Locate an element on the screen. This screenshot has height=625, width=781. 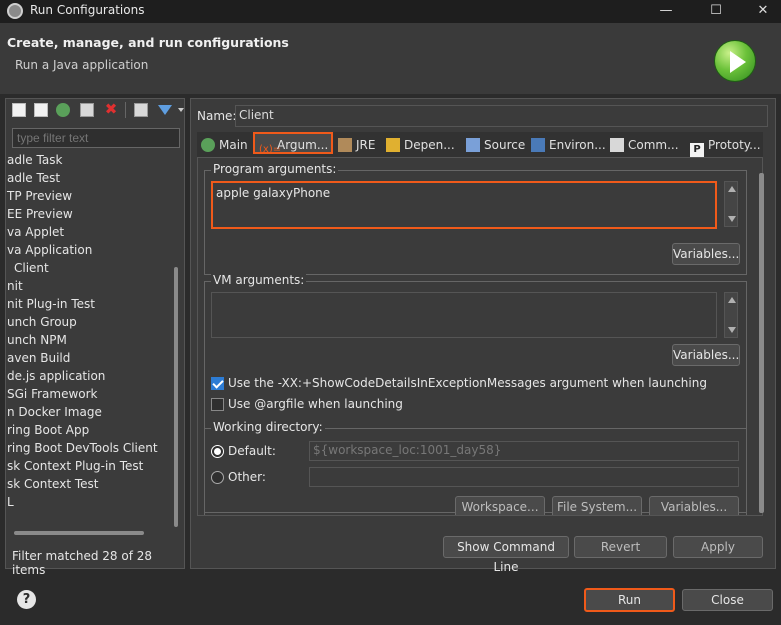
minimize-button: — is located at coordinates (666, 11).